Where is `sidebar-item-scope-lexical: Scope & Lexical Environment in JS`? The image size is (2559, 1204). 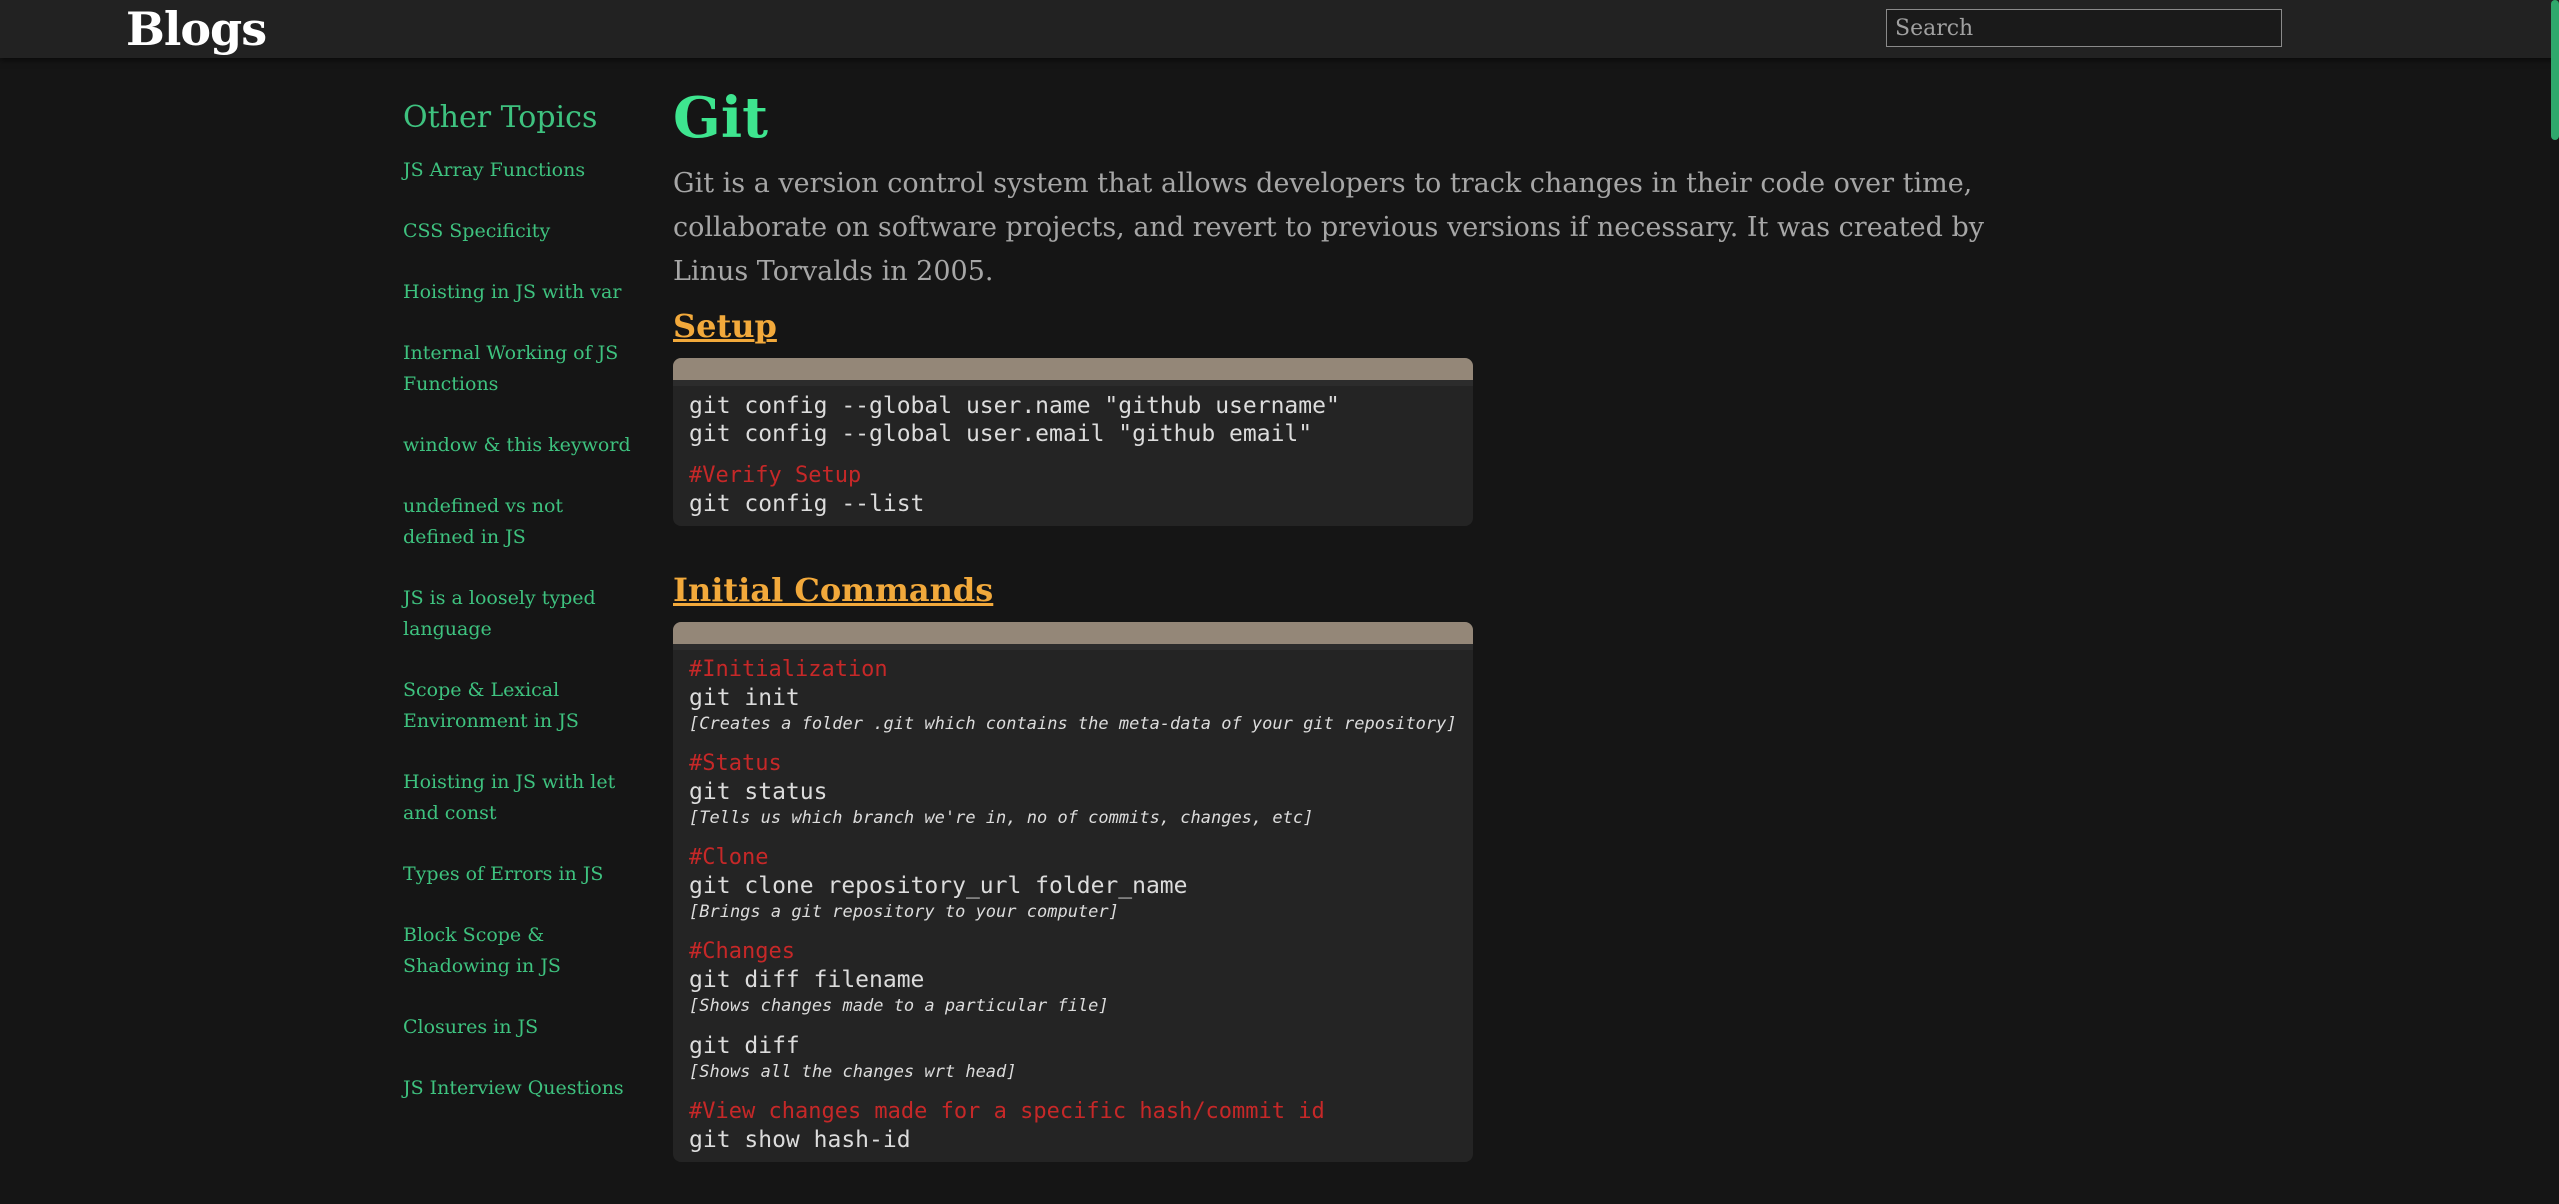
sidebar-item-scope-lexical: Scope & Lexical Environment in JS is located at coordinates (518, 706).